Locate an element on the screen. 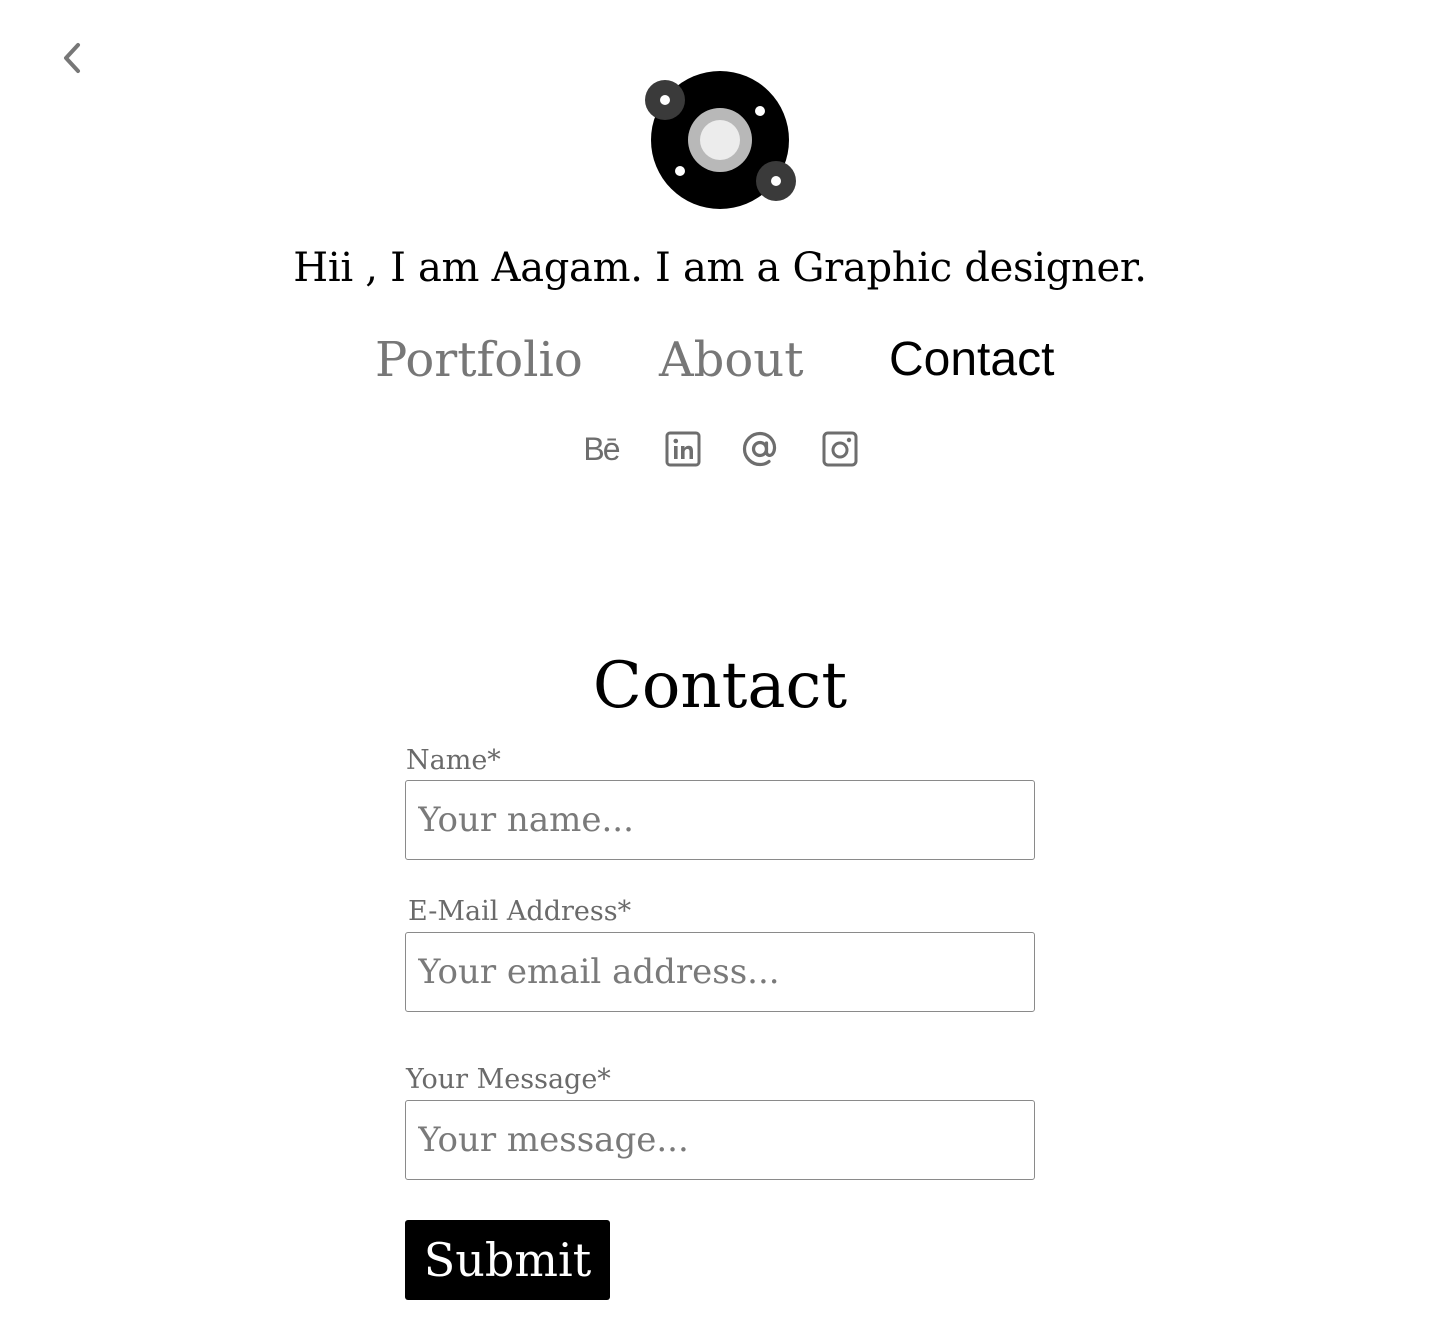 This screenshot has height=1337, width=1440. email-label: E-Mail Address* is located at coordinates (520, 911).